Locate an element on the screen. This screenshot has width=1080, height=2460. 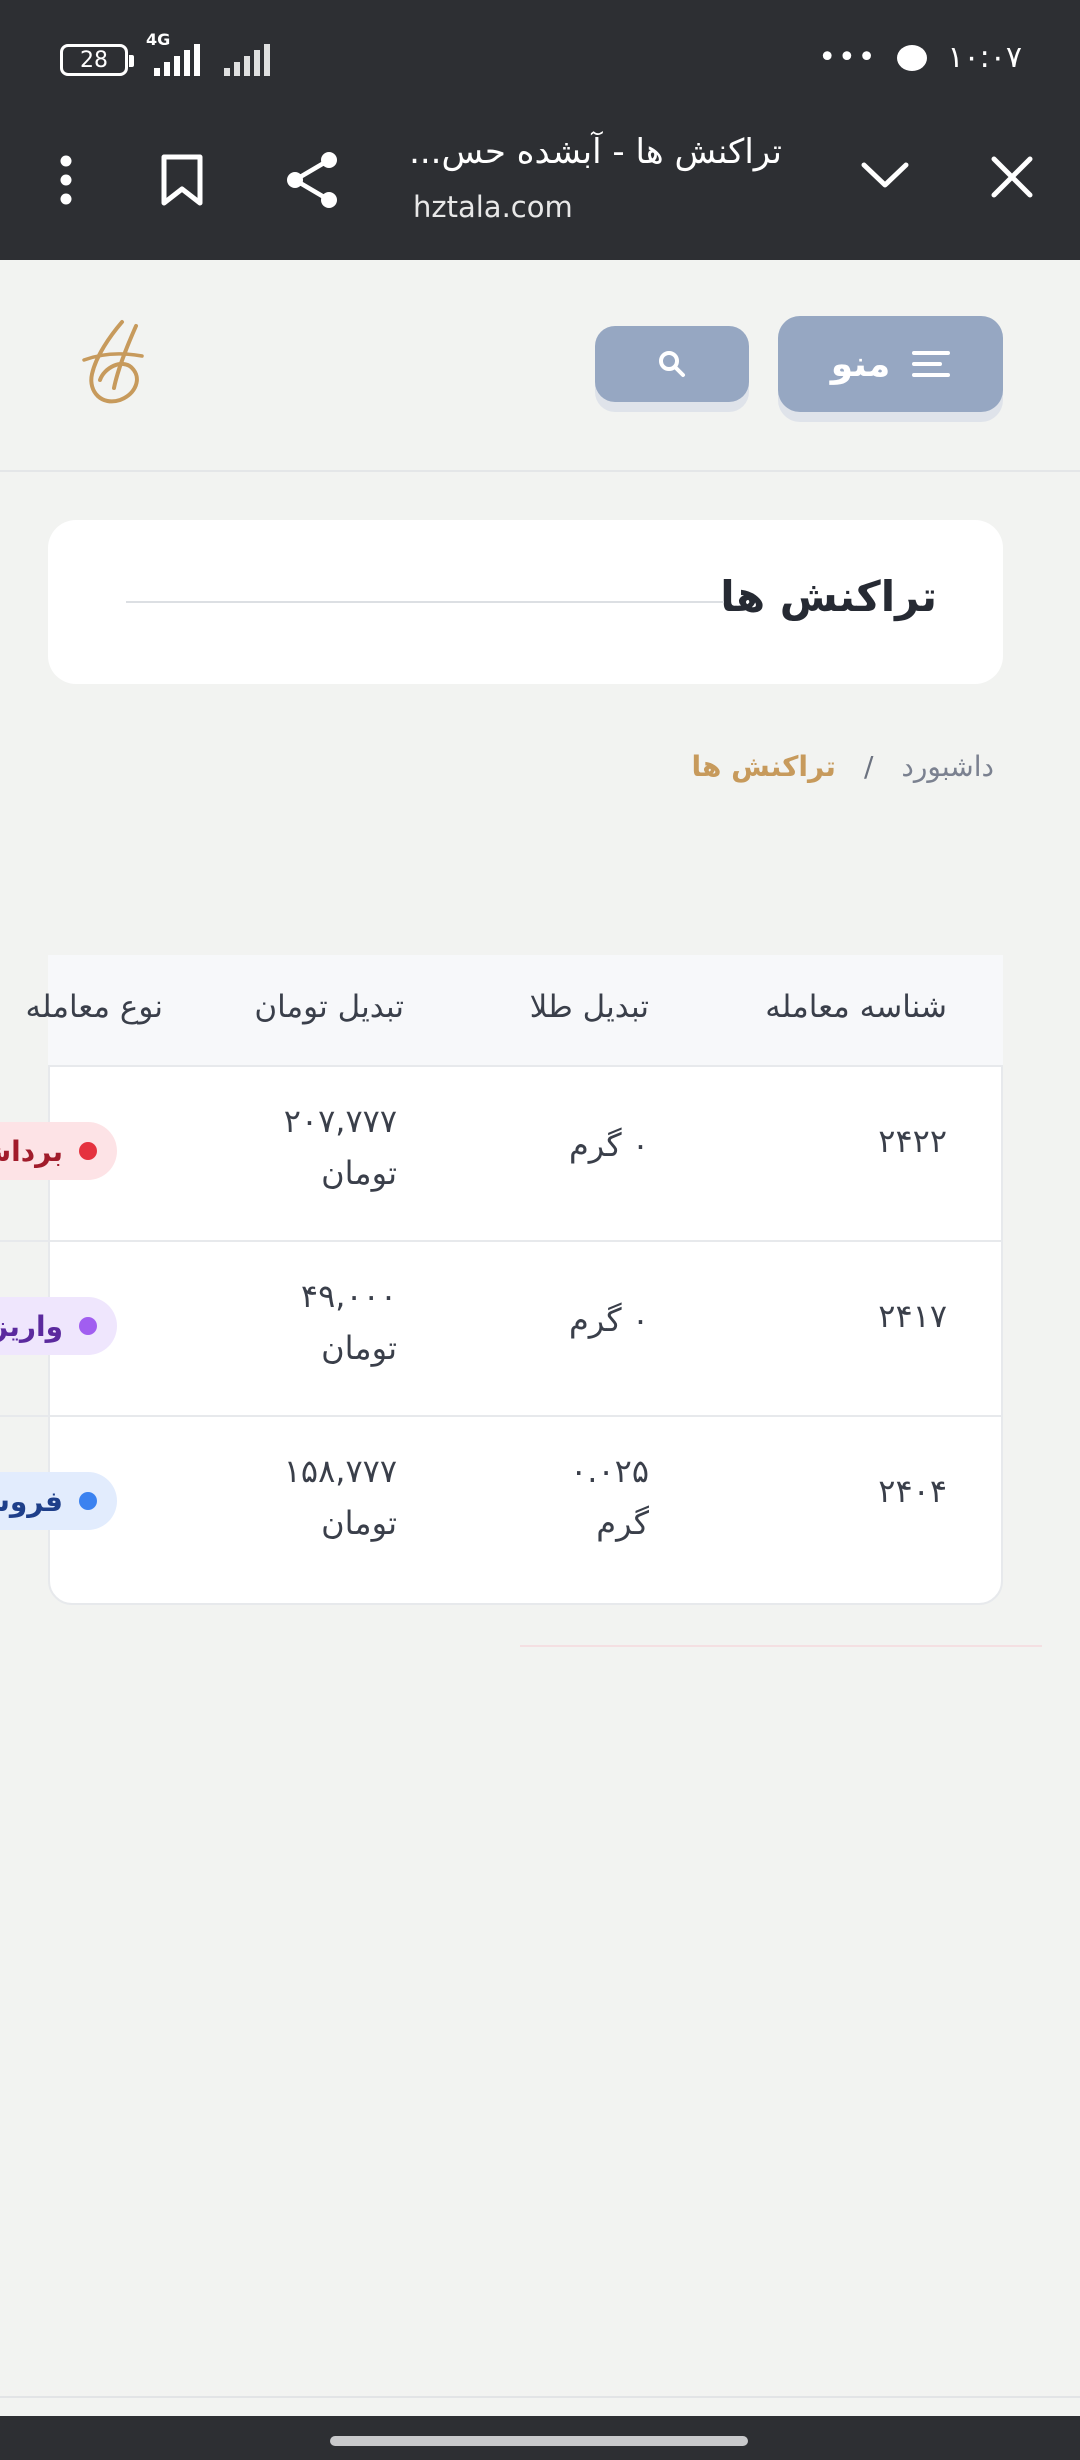
title-divider is located at coordinates (425, 602).